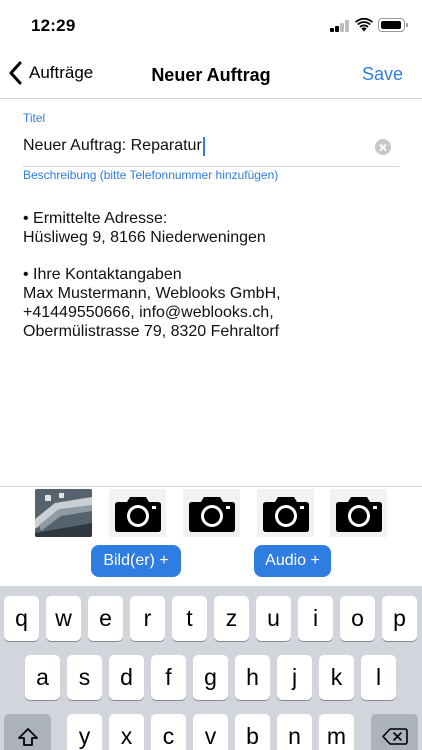 Image resolution: width=422 pixels, height=750 pixels. What do you see at coordinates (357, 618) in the screenshot?
I see `key-o: o` at bounding box center [357, 618].